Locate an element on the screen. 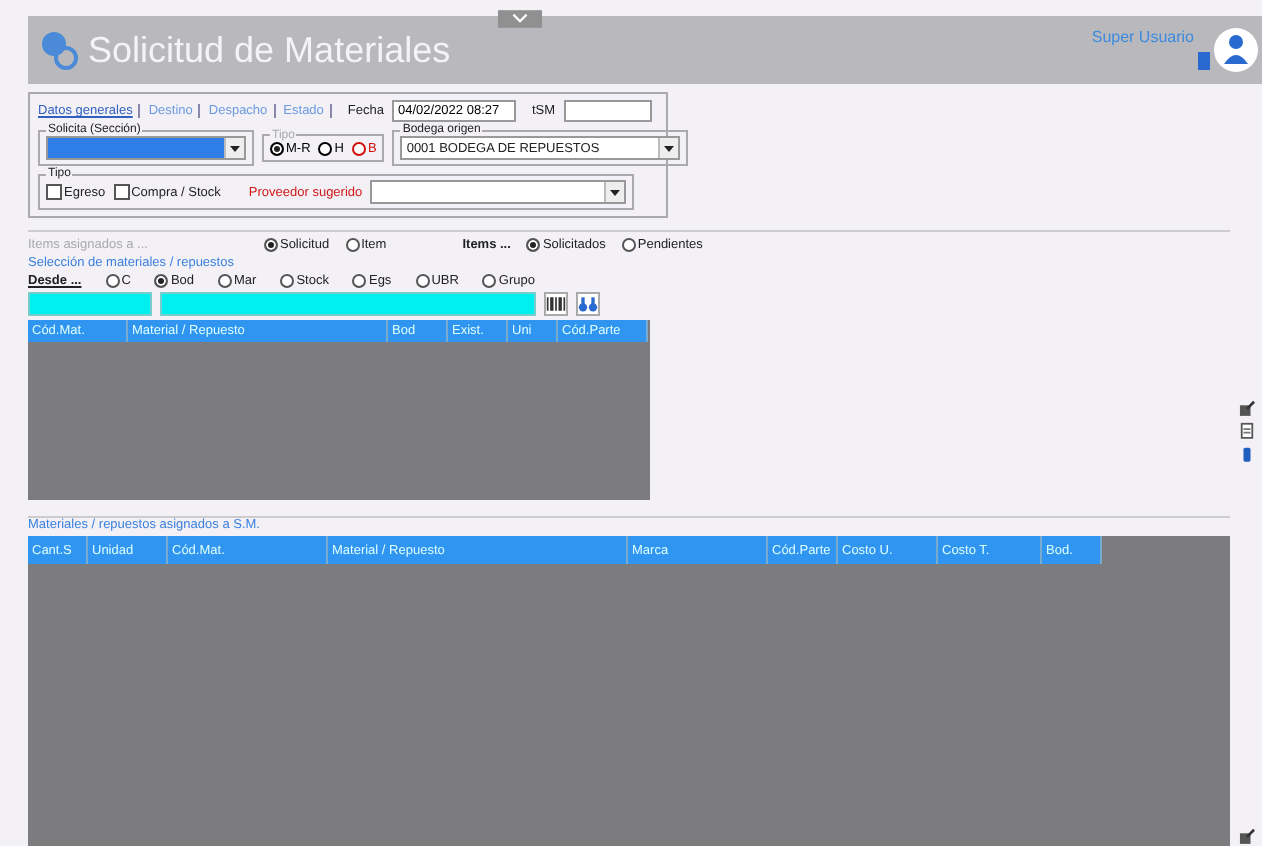 This screenshot has height=846, width=1262. user-icon is located at coordinates (1228, 50).